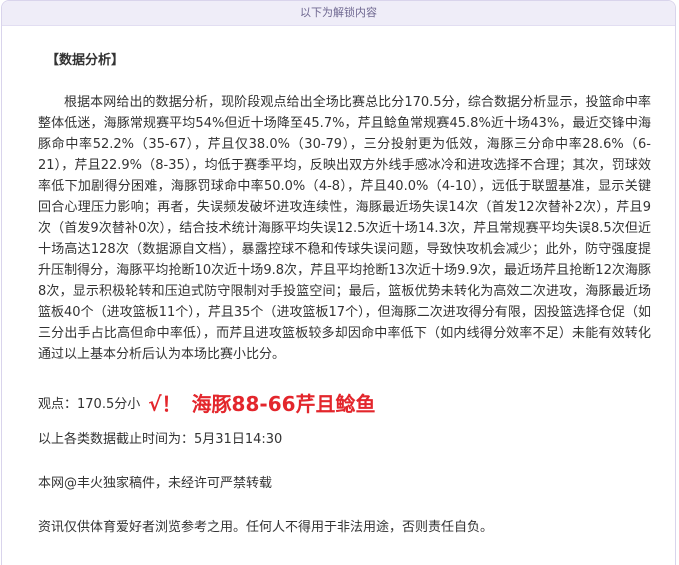  I want to click on disclaimer-notice: 资讯仅供体育爱好者浏览参考之用。任何人不得用于非法用途，否则责任自负。, so click(266, 527).